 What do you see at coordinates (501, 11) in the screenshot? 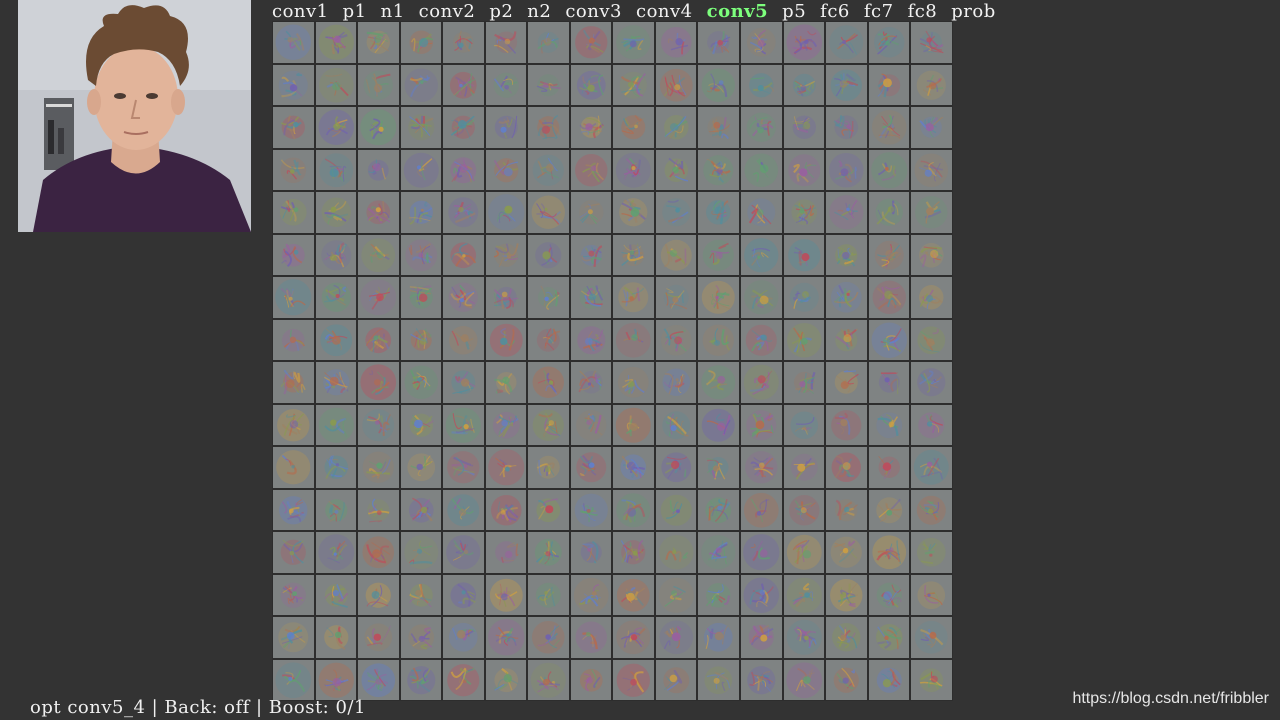
I see `layer-tab-p2: p2` at bounding box center [501, 11].